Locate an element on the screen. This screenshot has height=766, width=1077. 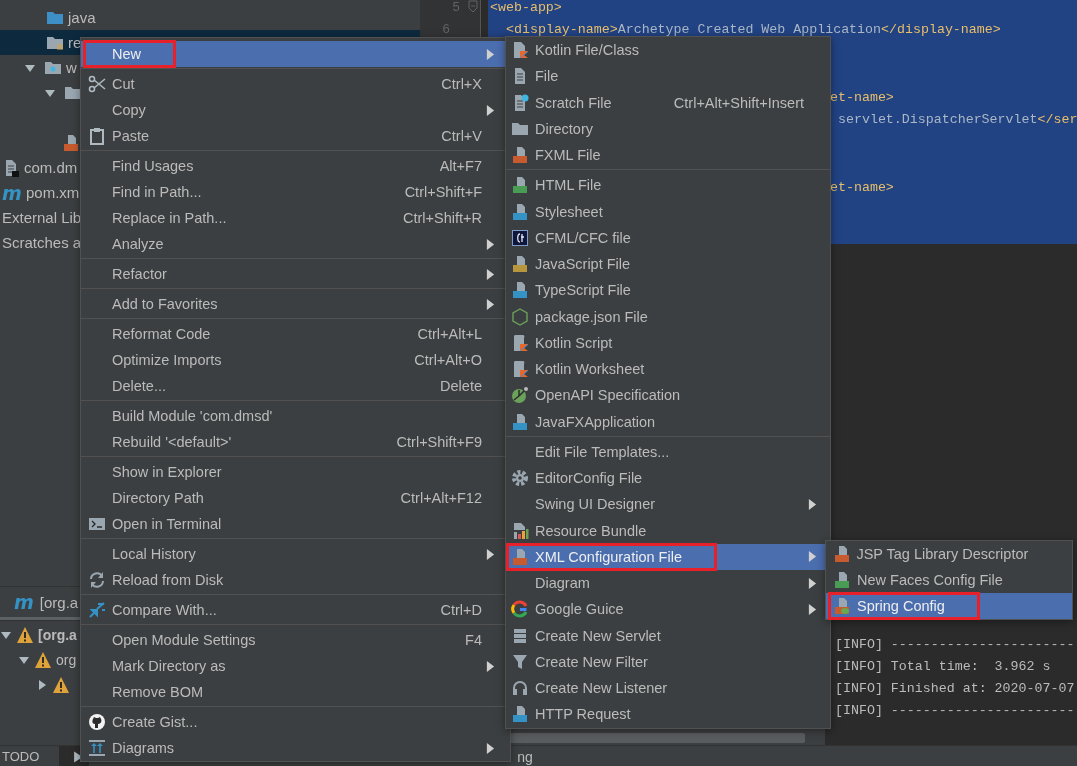
code-line: <display-name>Archetype Created Web Application</display-name> is located at coordinates (753, 30).